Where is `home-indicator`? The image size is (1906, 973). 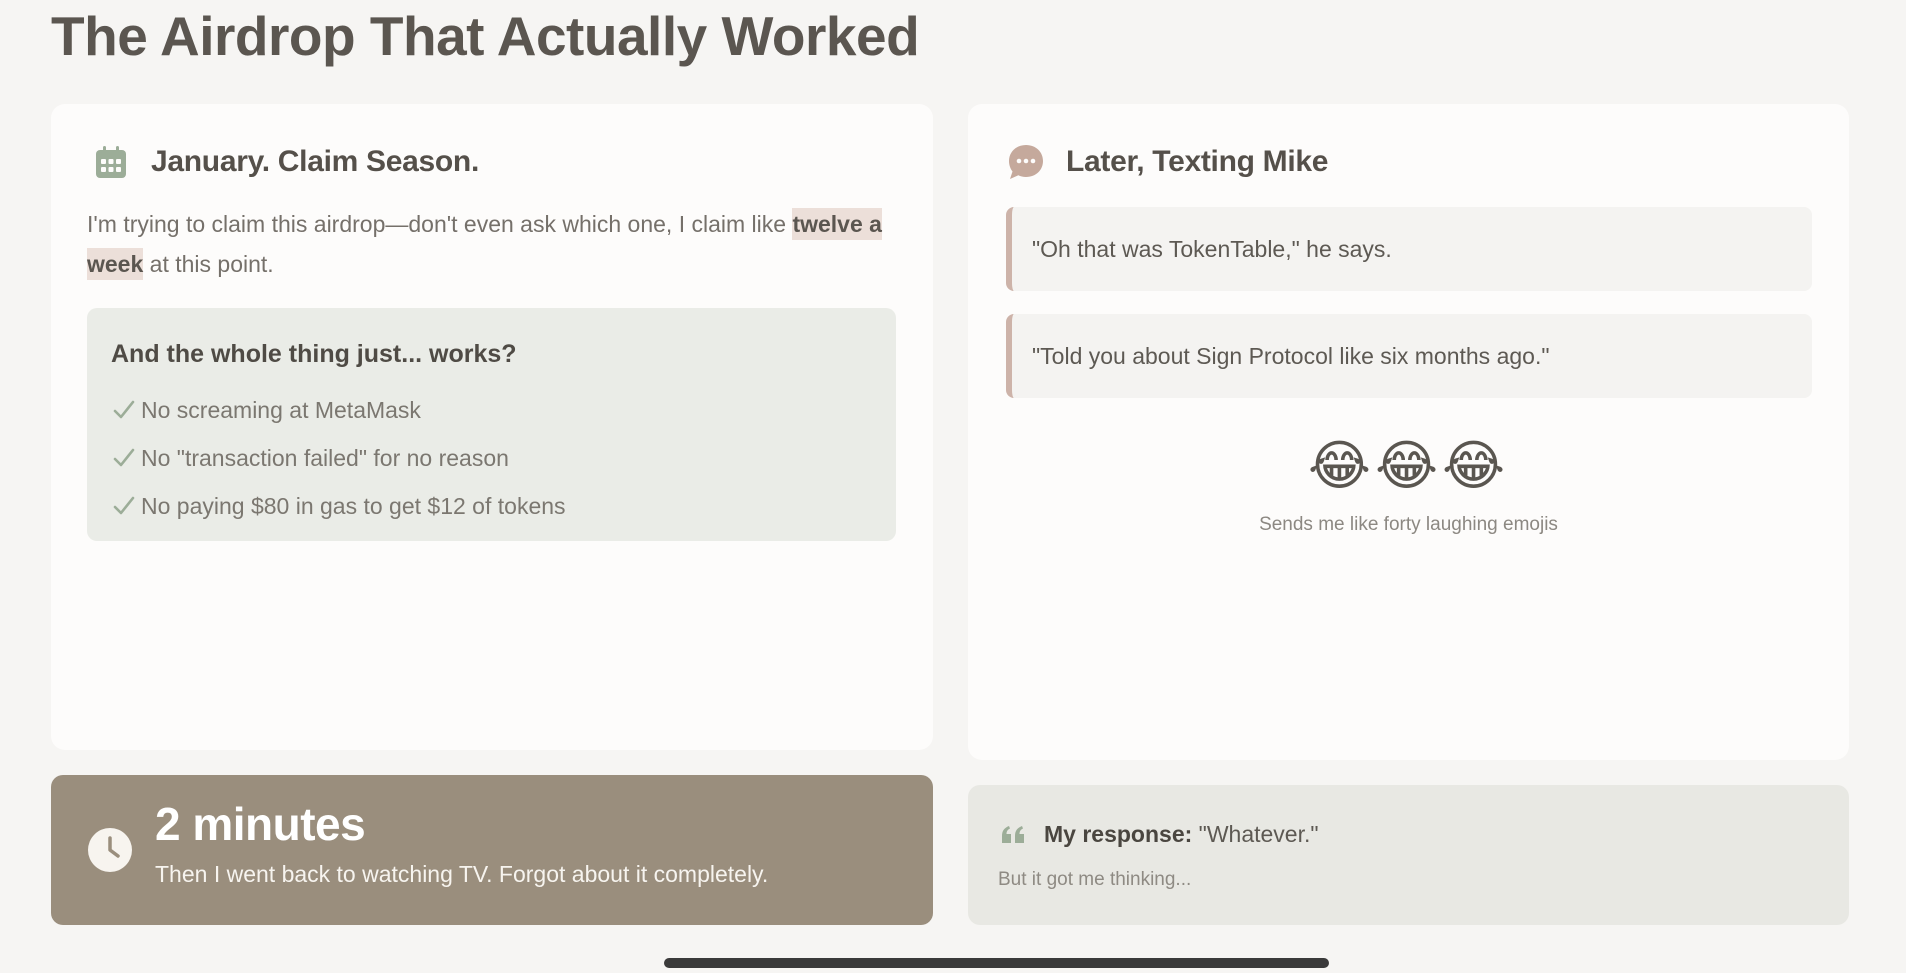 home-indicator is located at coordinates (996, 963).